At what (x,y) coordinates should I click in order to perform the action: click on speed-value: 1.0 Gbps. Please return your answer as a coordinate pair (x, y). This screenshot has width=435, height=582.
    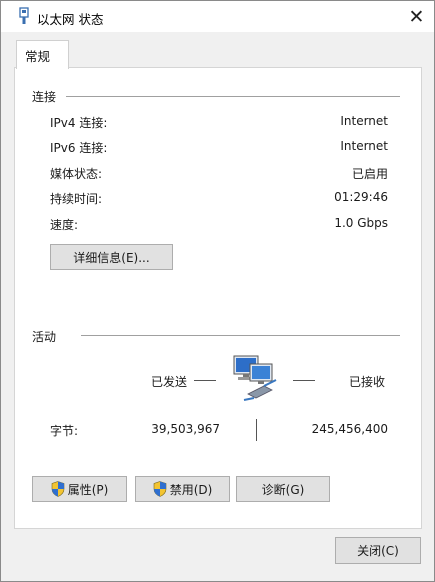
    Looking at the image, I should click on (361, 223).